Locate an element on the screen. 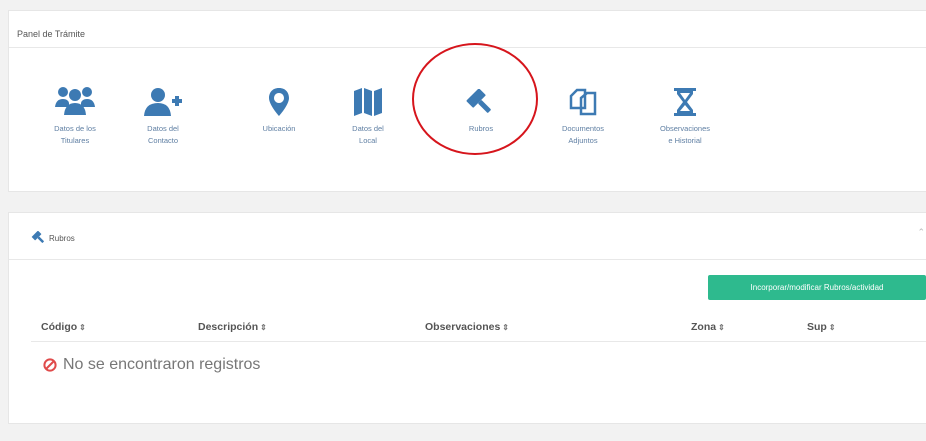 Image resolution: width=926 pixels, height=441 pixels. column-header-descripcion: Descripción ⇕ is located at coordinates (232, 327).